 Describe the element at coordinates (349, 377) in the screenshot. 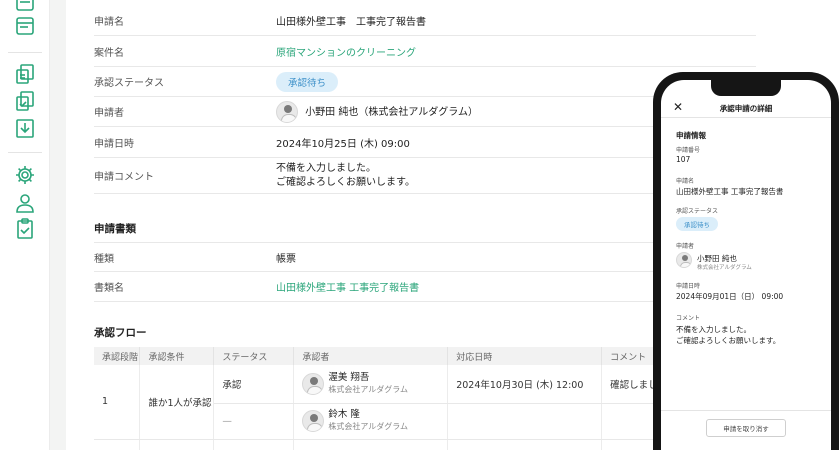

I see `approver-name: 渥美 翔吾` at that location.